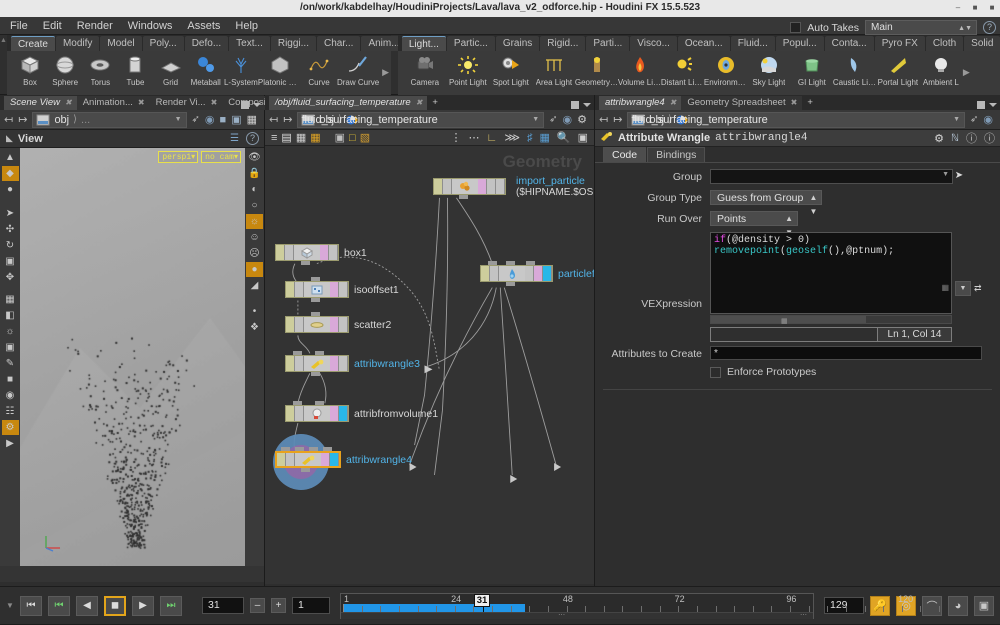  Describe the element at coordinates (582, 119) in the screenshot. I see `gear-icon: ⚙` at that location.